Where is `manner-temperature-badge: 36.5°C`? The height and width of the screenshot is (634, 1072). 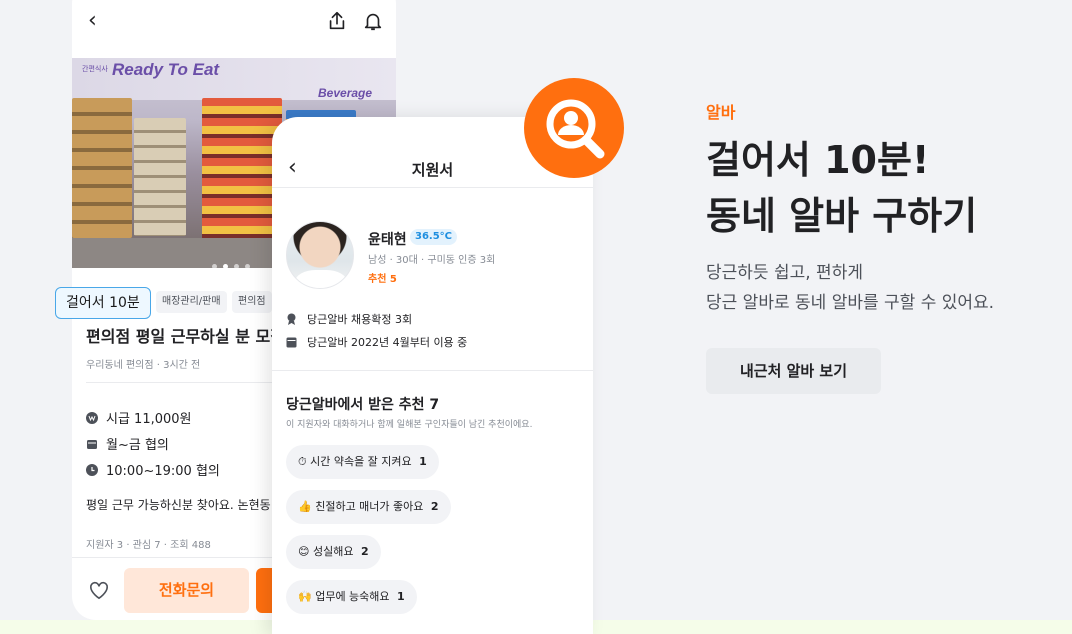
manner-temperature-badge: 36.5°C is located at coordinates (434, 237).